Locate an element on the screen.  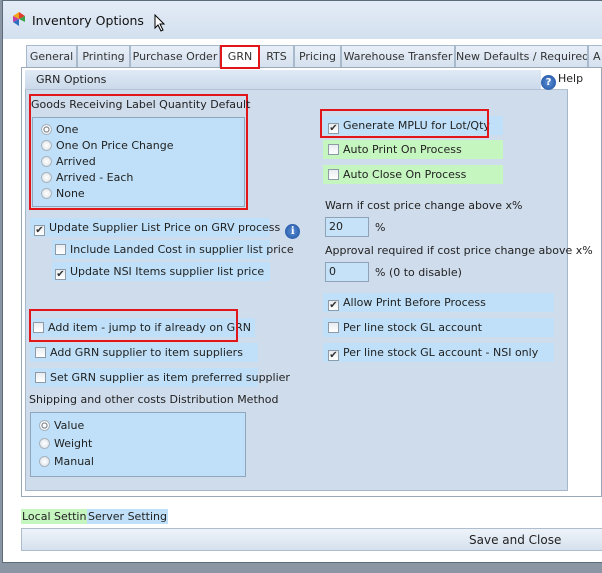
auto-print-checkbox: Auto Print On Process is located at coordinates (413, 149).